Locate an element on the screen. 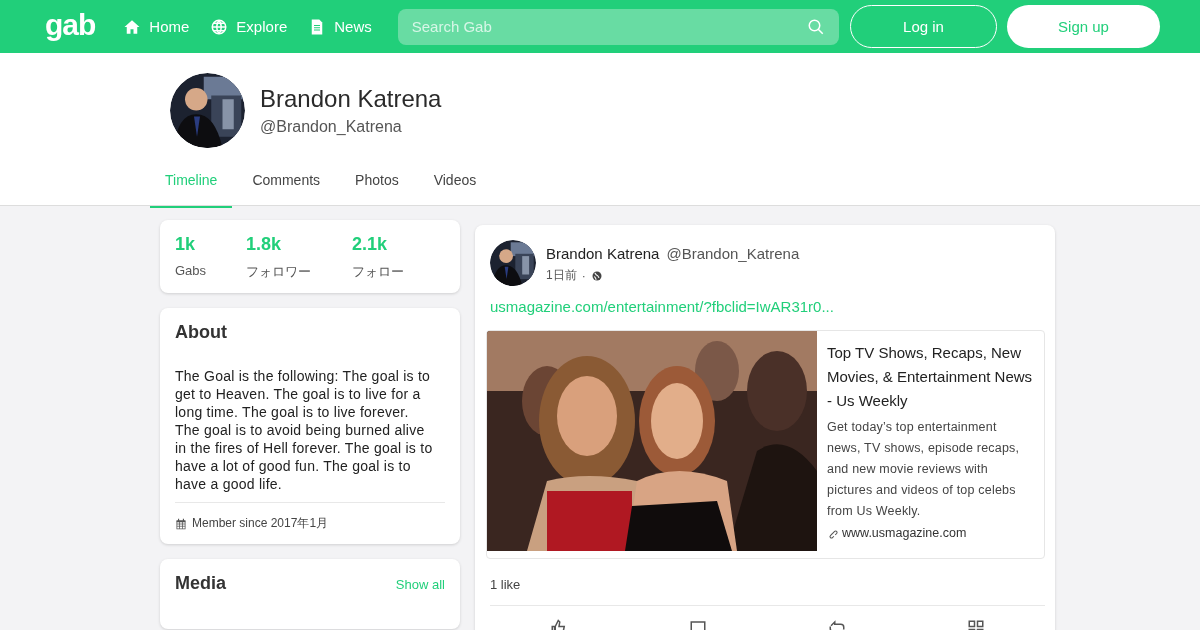  profile-handle: @Brandon_Katrena is located at coordinates (331, 127).